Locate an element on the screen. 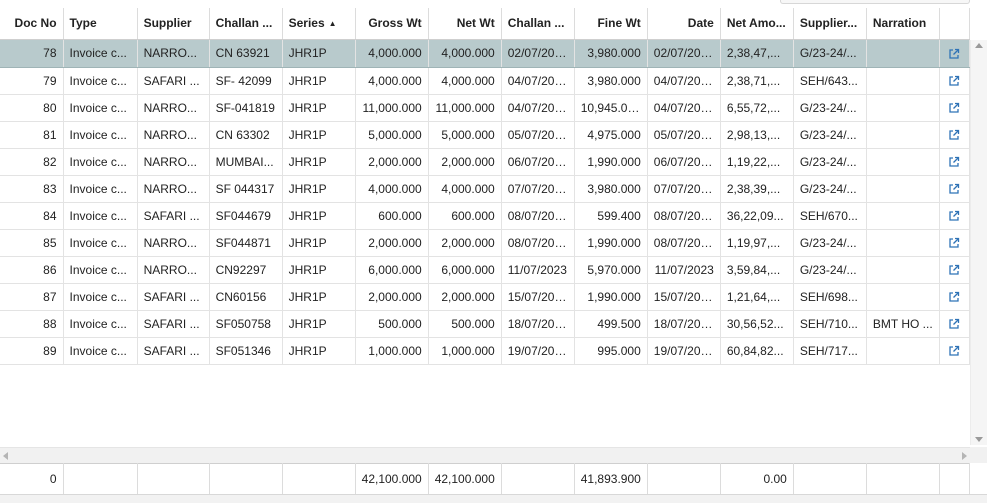 The image size is (987, 503). cell-doc-no: 80 is located at coordinates (32, 108).